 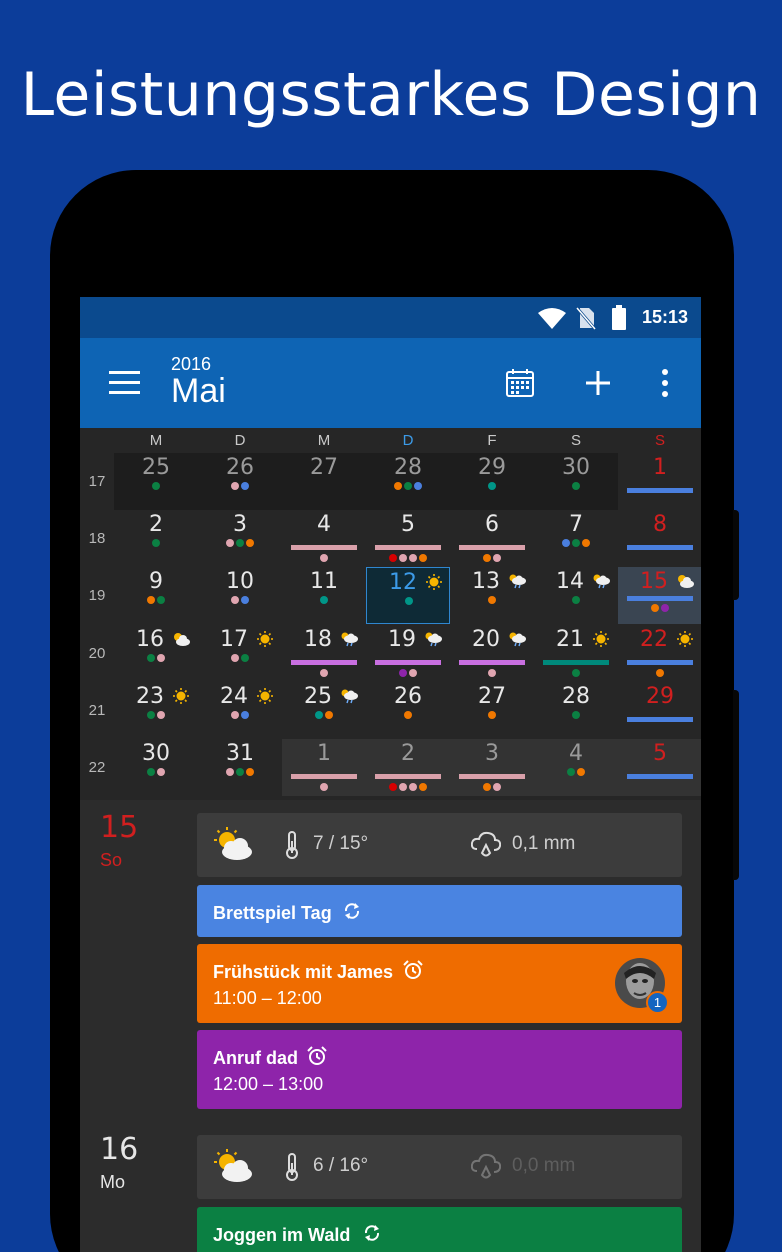 I want to click on calendar-day-cell: 7, so click(x=576, y=538).